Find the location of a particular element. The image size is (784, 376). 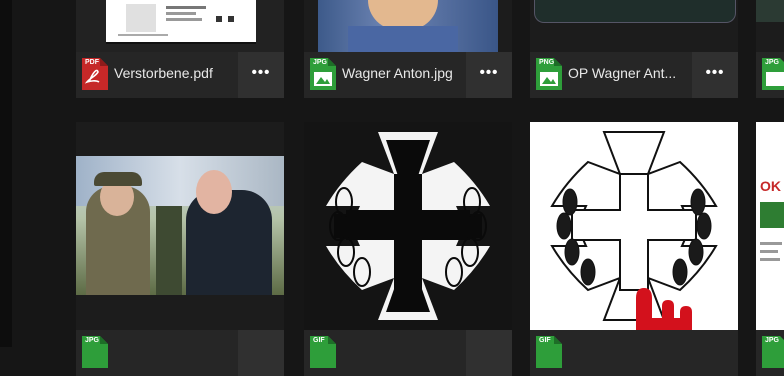

dark-image-preview is located at coordinates (635, 11).